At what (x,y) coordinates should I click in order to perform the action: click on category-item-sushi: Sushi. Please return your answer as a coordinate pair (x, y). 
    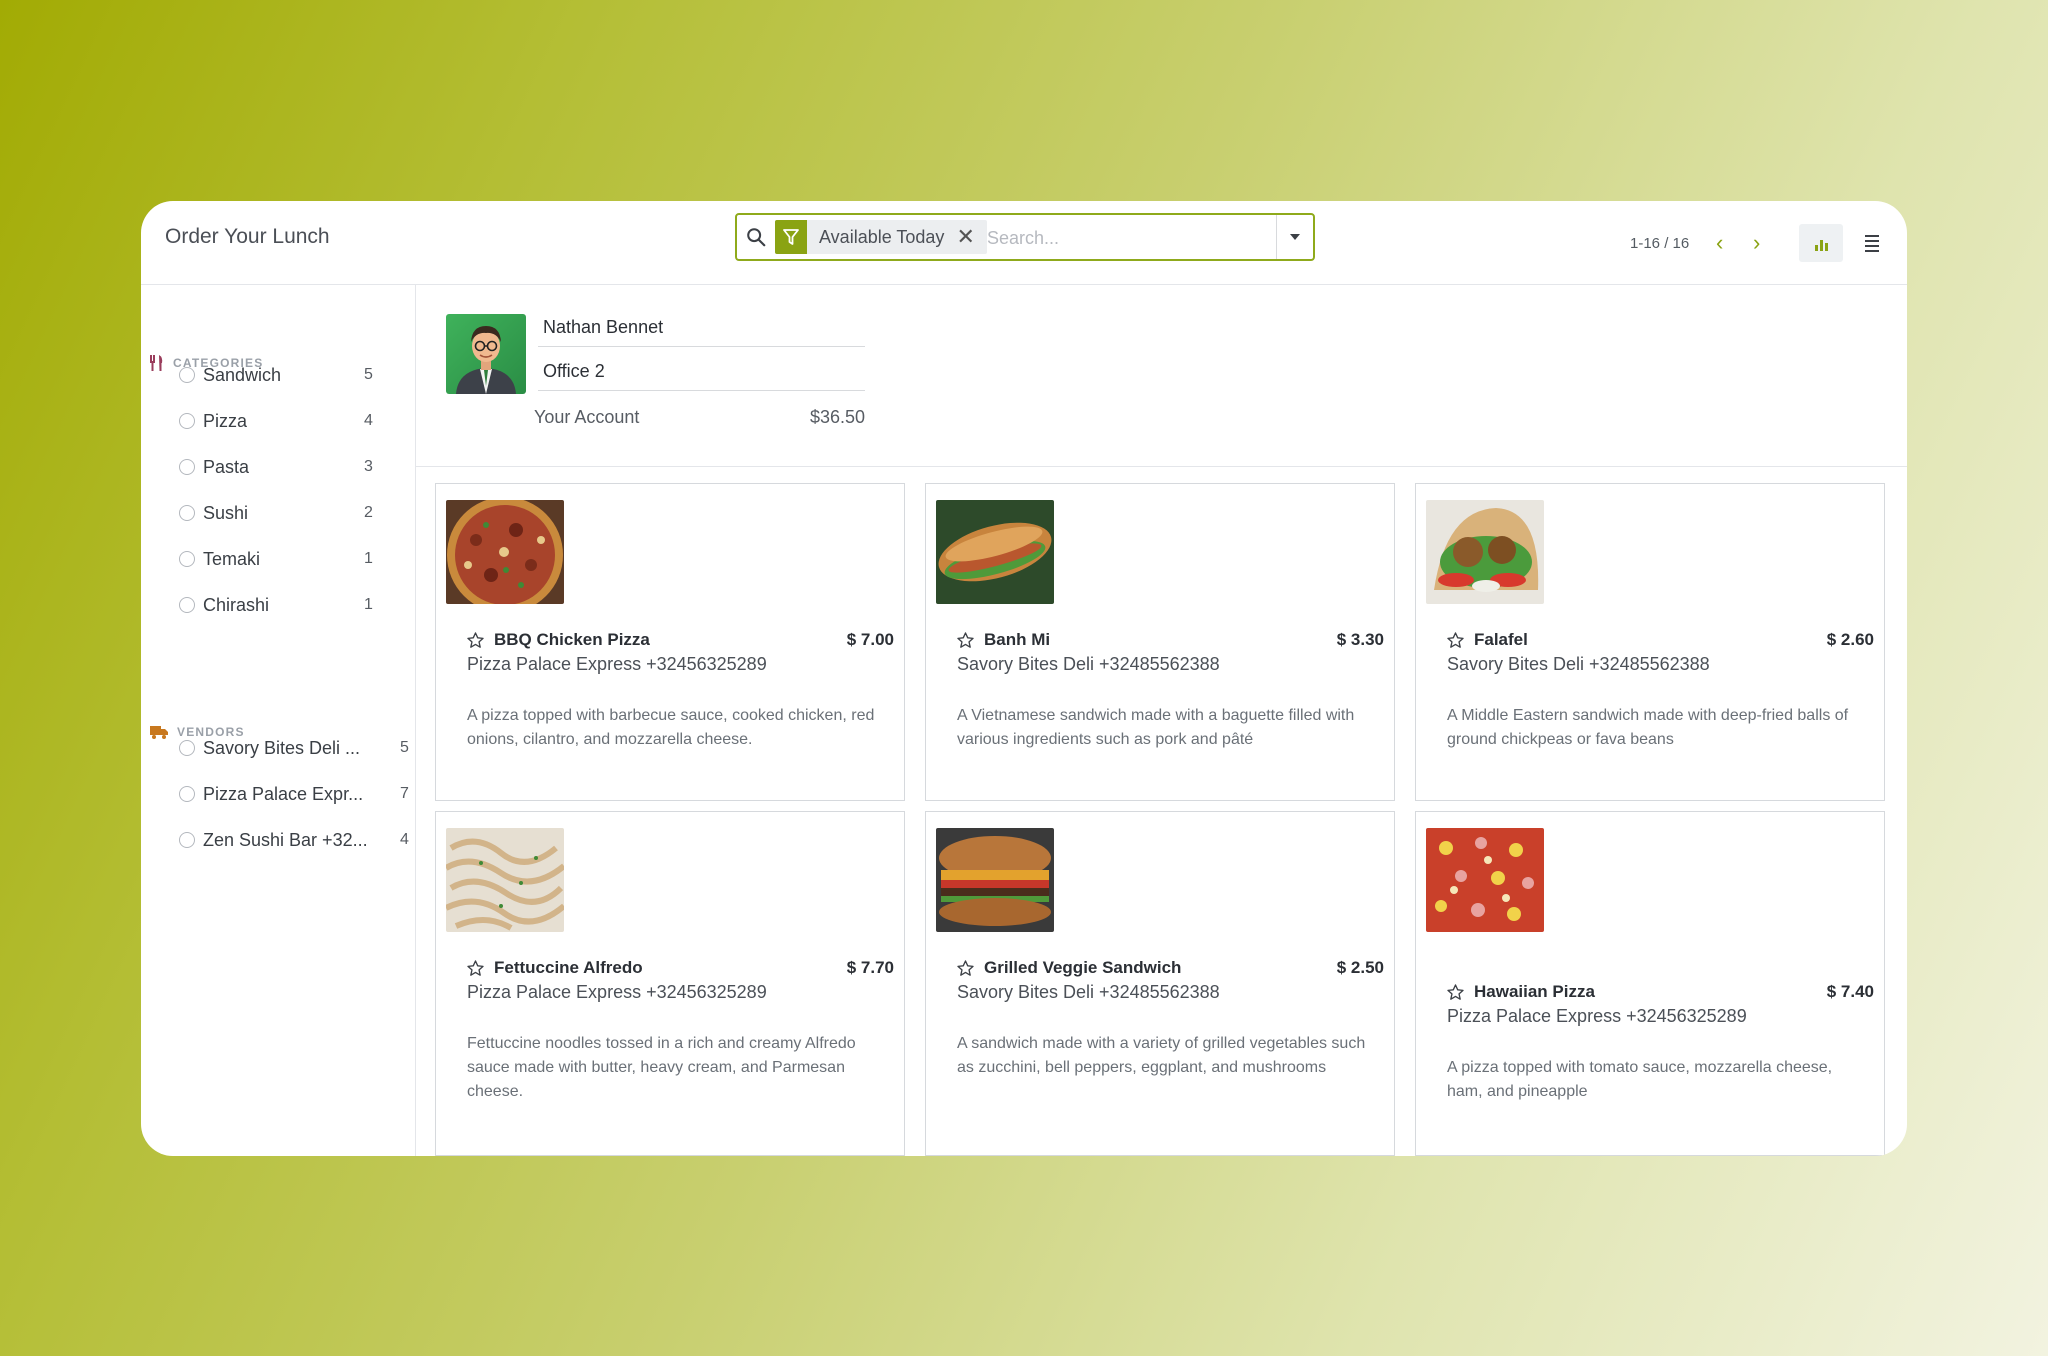
    Looking at the image, I should click on (213, 513).